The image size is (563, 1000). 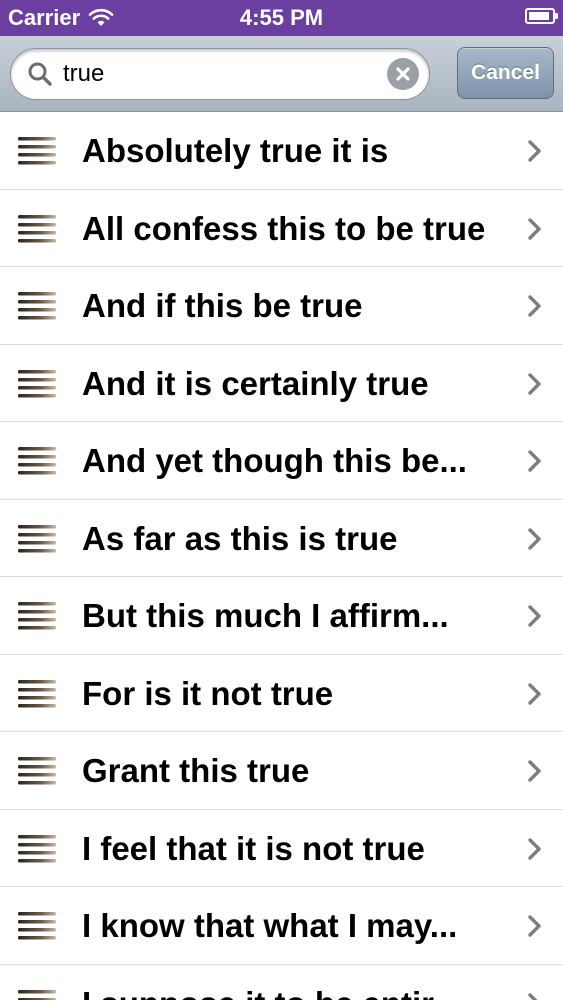 I want to click on list-item-label: All confess this to be true, so click(x=284, y=228).